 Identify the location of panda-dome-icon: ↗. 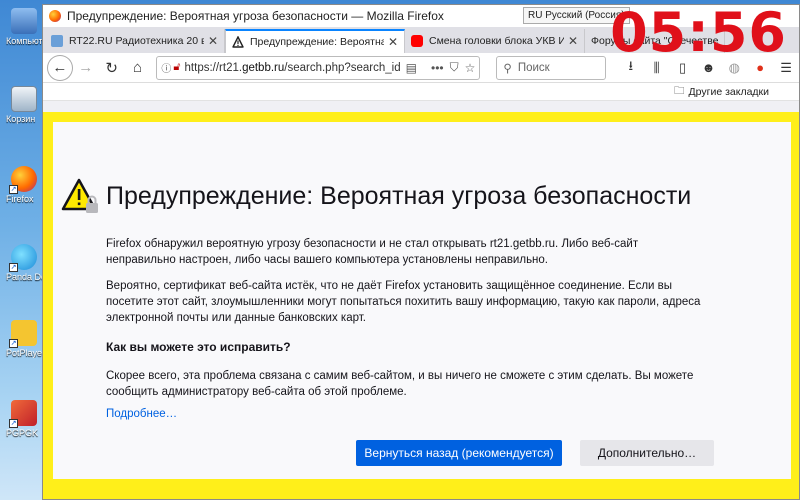
(23, 258).